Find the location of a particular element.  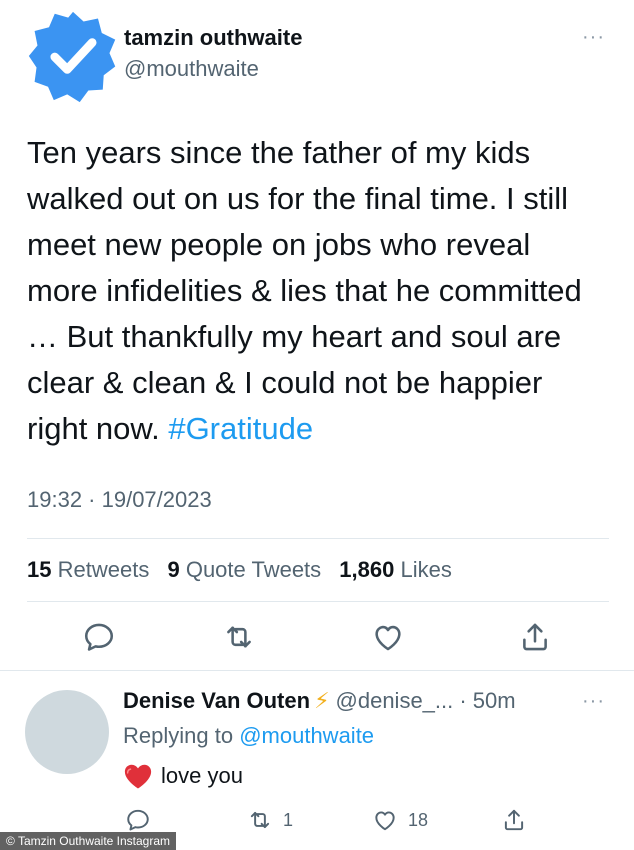

quotes-label: Quote Tweets is located at coordinates (253, 569).